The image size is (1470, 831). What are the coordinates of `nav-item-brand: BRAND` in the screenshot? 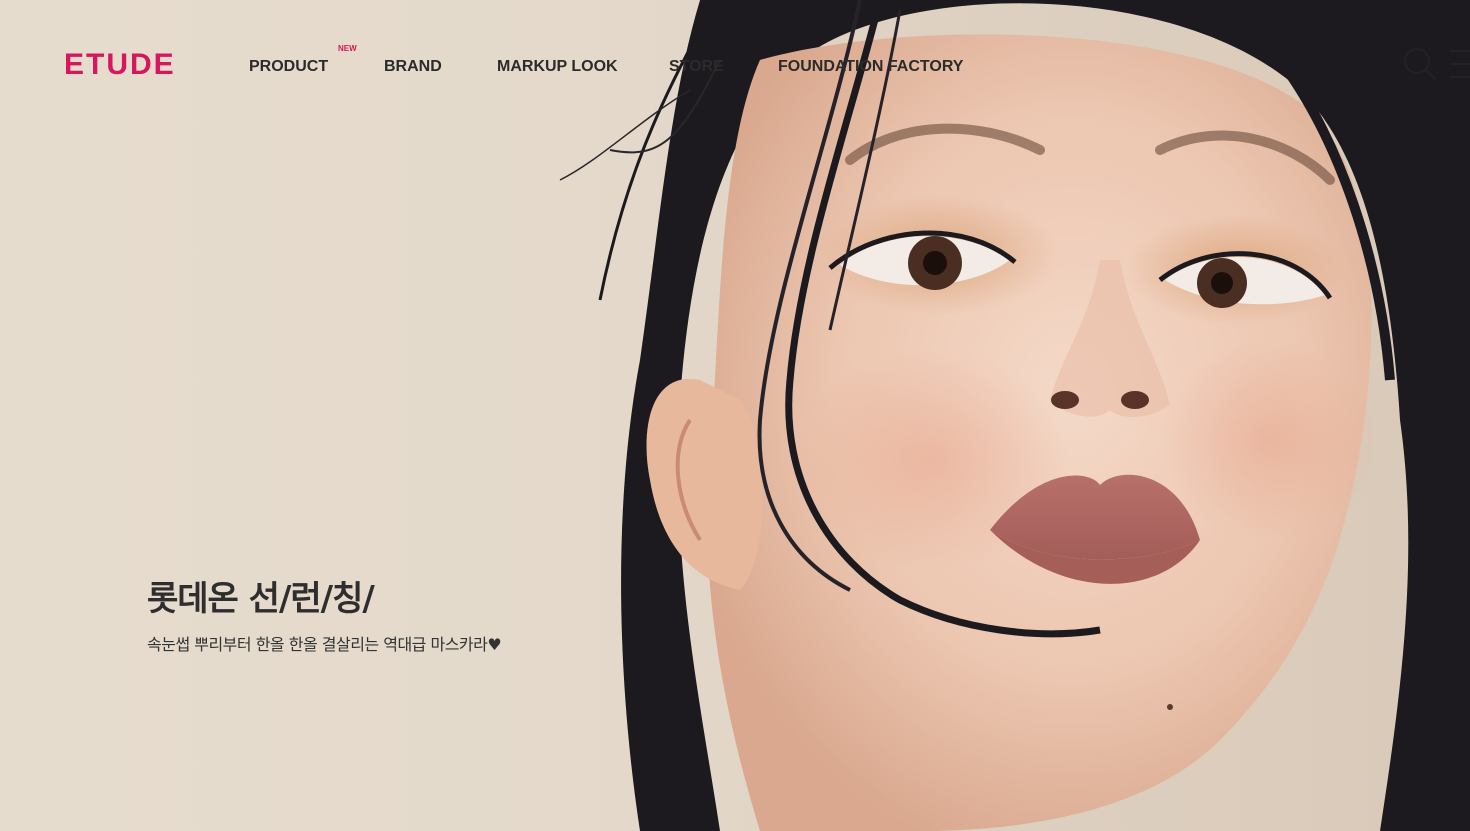 It's located at (413, 67).